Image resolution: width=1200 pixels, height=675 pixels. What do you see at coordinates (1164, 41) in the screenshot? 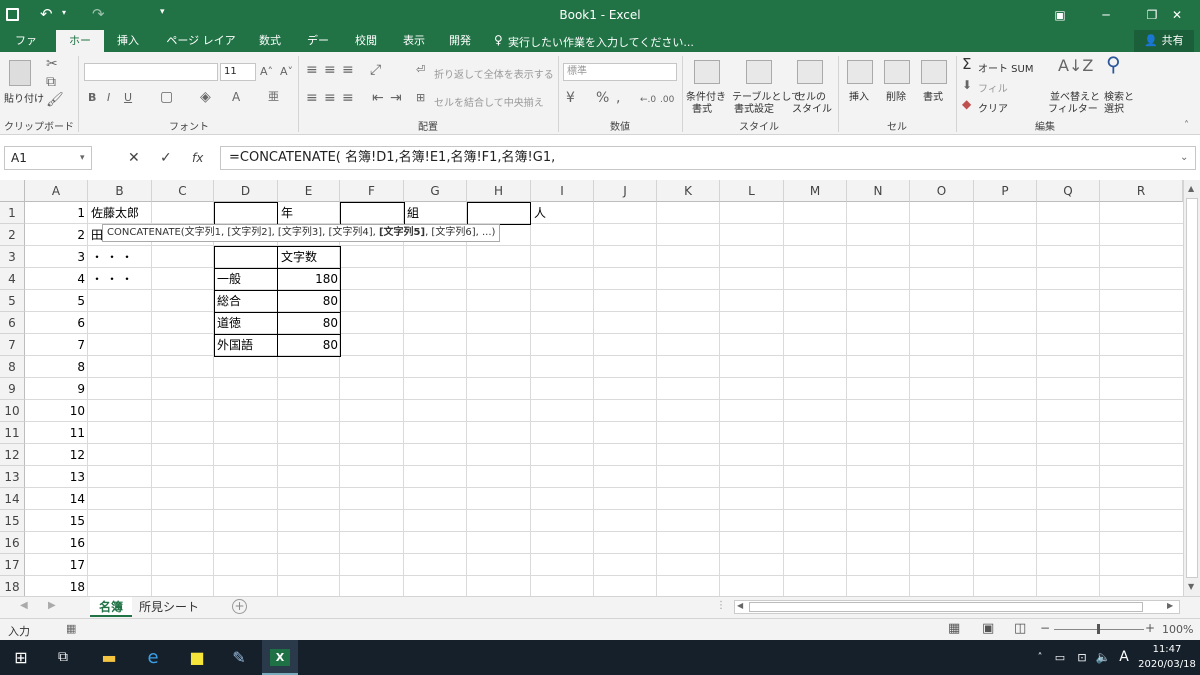
I see `share-button: 👤 共有` at bounding box center [1164, 41].